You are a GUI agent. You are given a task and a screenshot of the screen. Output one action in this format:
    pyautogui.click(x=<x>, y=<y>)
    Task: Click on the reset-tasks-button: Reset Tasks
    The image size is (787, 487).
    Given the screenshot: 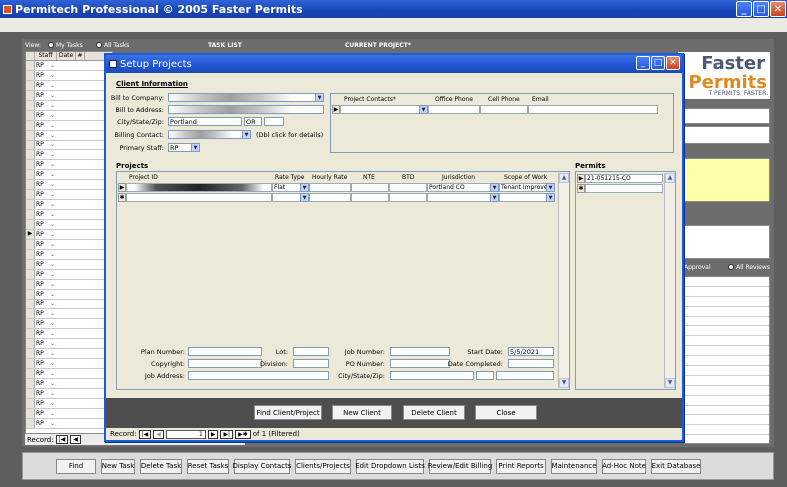 What is the action you would take?
    pyautogui.click(x=208, y=466)
    